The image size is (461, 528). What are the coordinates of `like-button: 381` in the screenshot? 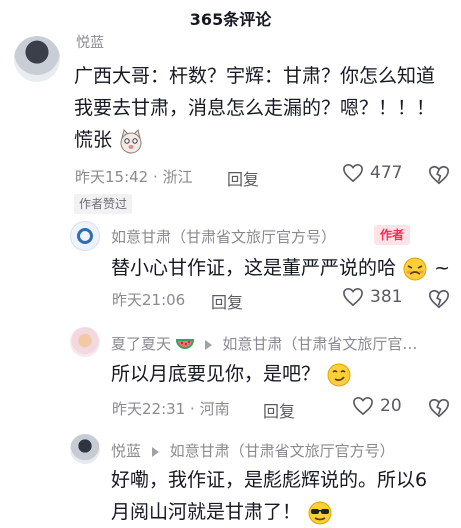 It's located at (372, 297).